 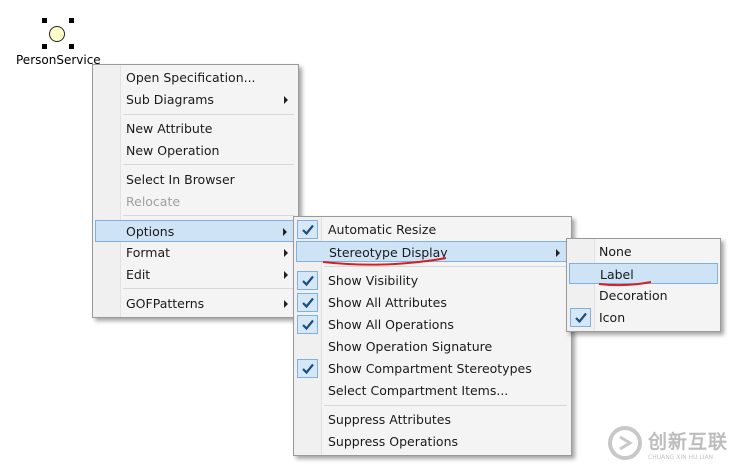 I want to click on watermark-logo: 创新互联 CHUANG XIN HU LIAN, so click(x=671, y=443).